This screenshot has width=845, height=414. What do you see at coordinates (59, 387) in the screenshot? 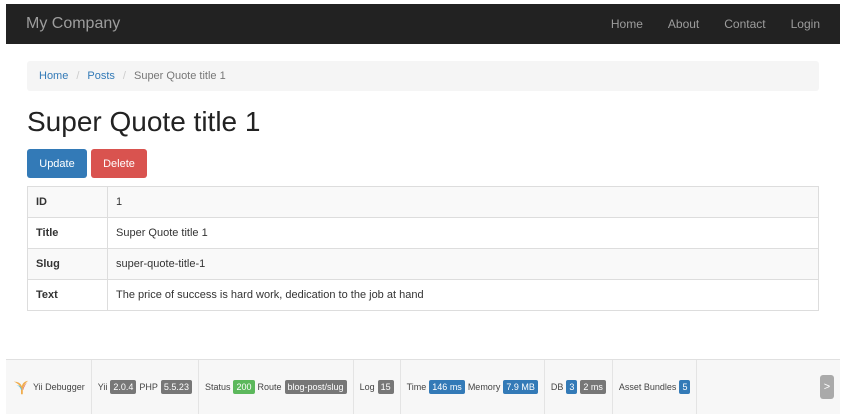
I see `debugger-label: Yii Debugger` at bounding box center [59, 387].